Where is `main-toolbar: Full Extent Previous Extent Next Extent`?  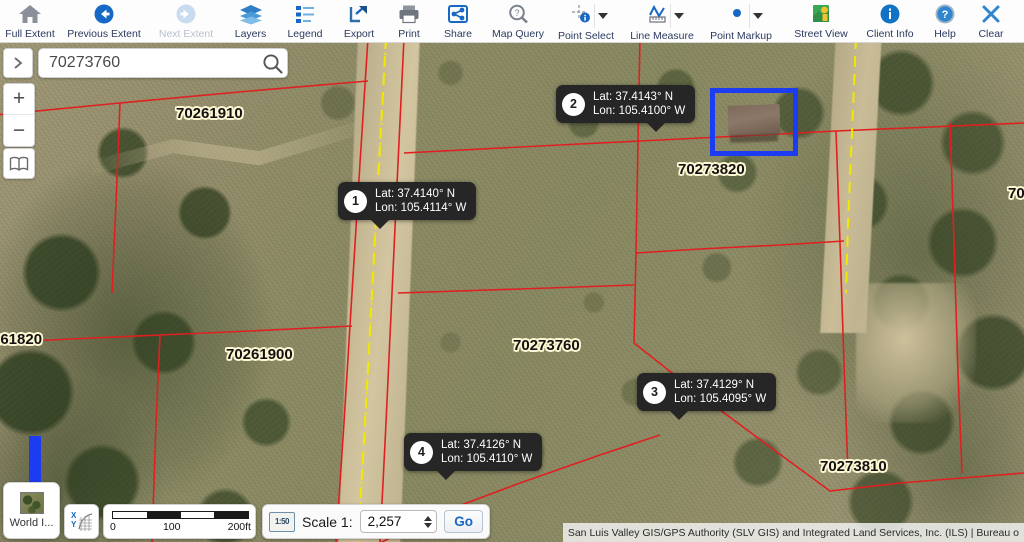 main-toolbar: Full Extent Previous Extent Next Extent is located at coordinates (512, 21).